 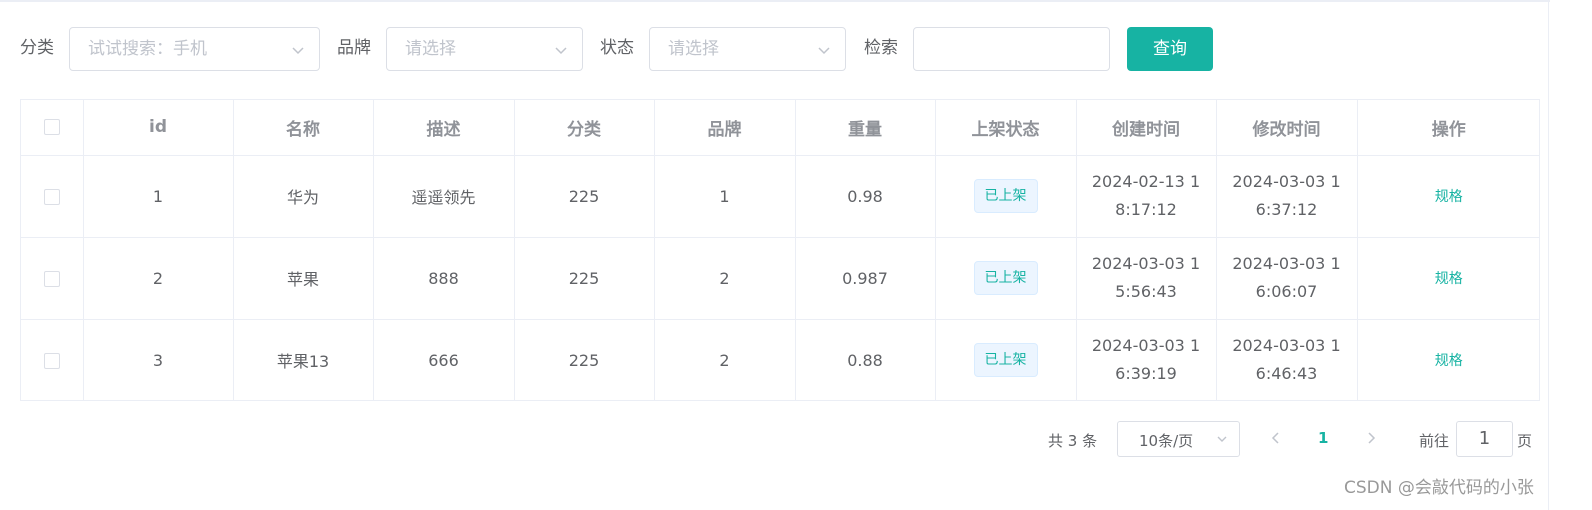 I want to click on status-select: 请选择, so click(x=747, y=49).